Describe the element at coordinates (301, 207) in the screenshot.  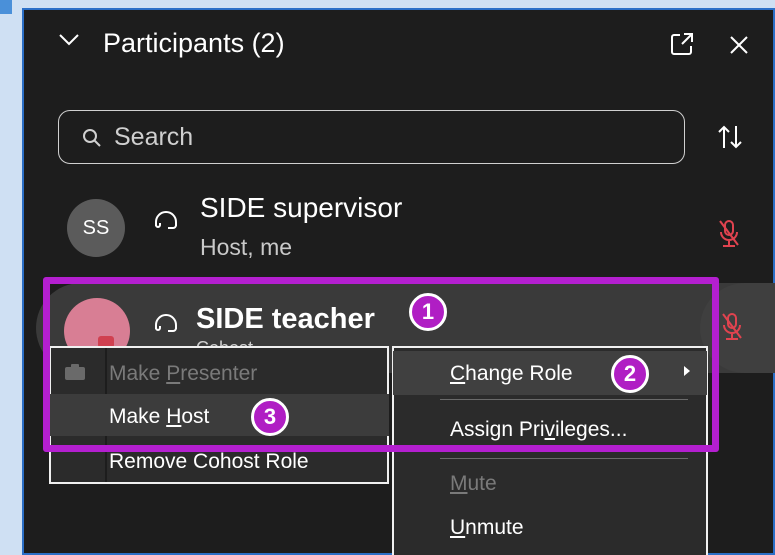
I see `participant-name: SIDE supervisor` at that location.